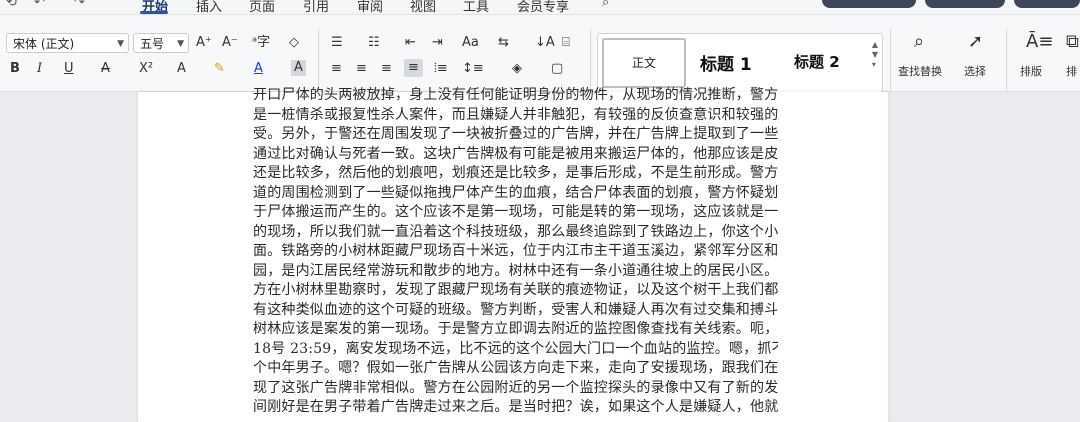 The width and height of the screenshot is (1080, 422). I want to click on redo-icon: ↷, so click(79, 5).